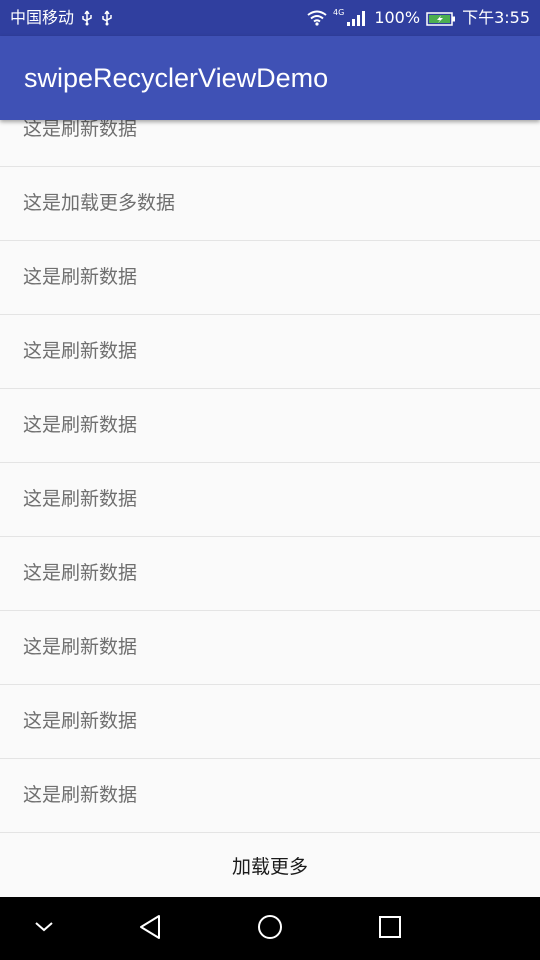  Describe the element at coordinates (270, 204) in the screenshot. I see `list-item: 这是加载更多数据` at that location.